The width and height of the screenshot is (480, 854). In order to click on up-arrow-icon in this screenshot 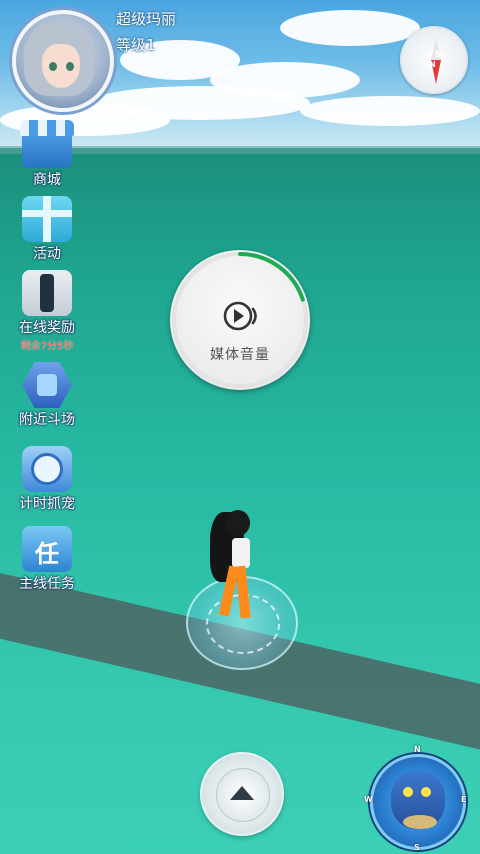, I will do `click(242, 793)`.